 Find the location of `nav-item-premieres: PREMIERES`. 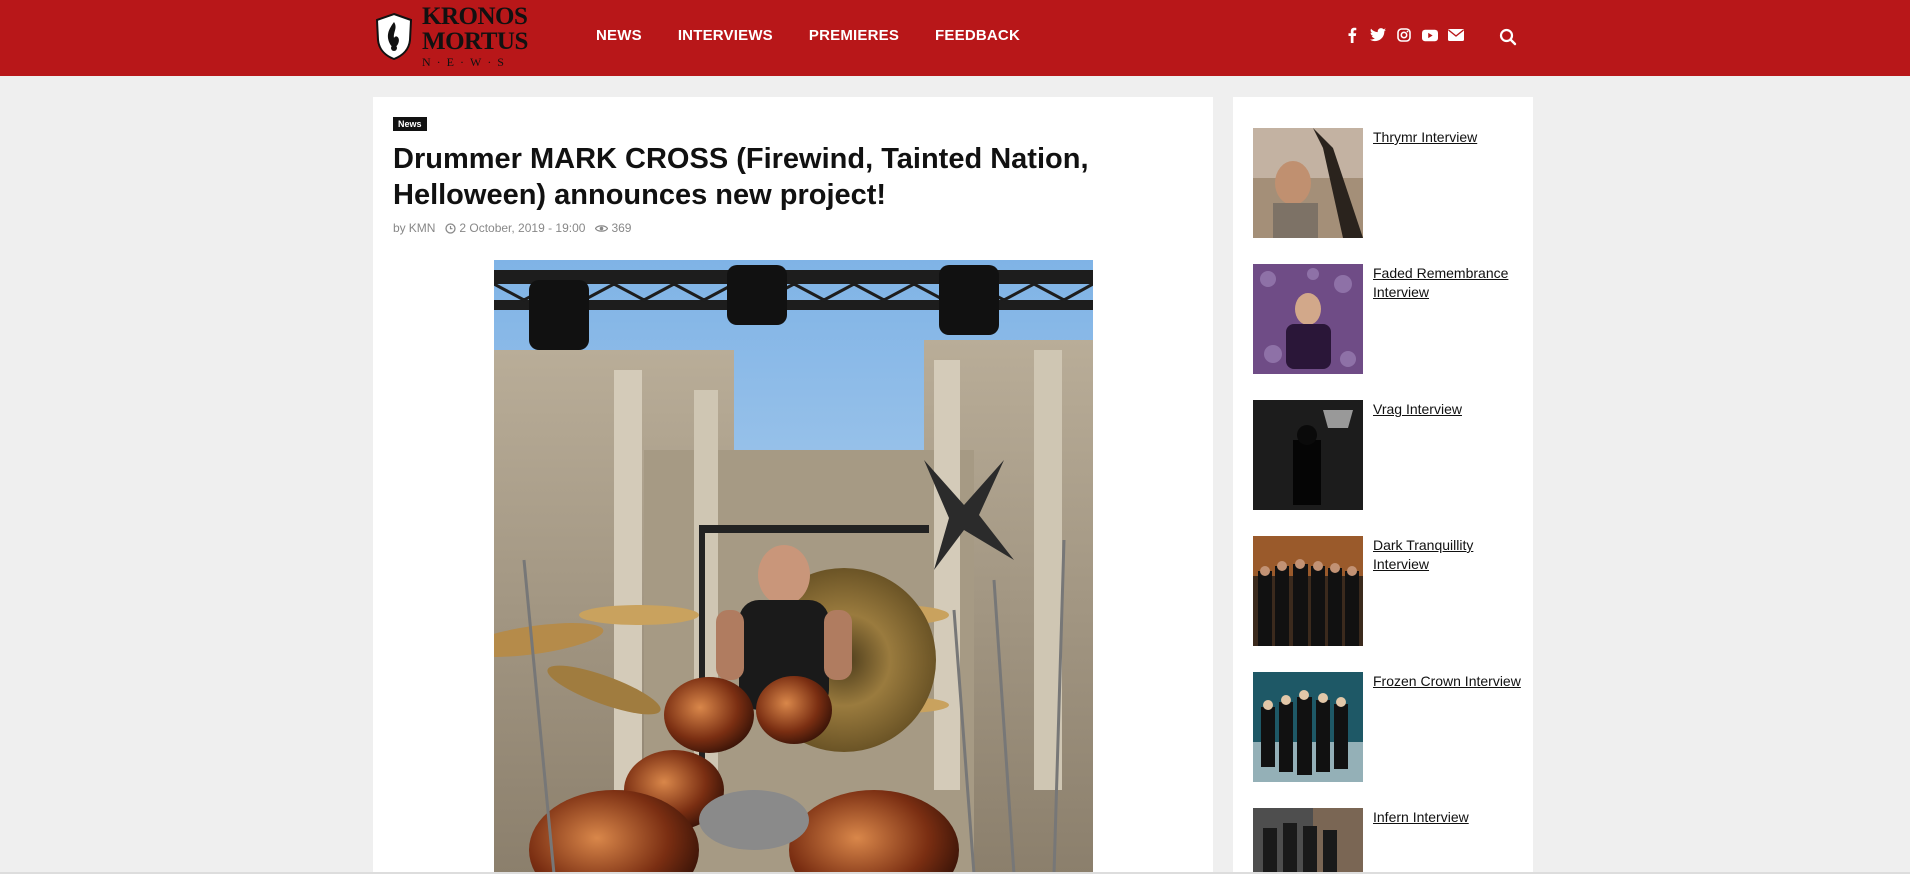

nav-item-premieres: PREMIERES is located at coordinates (854, 35).